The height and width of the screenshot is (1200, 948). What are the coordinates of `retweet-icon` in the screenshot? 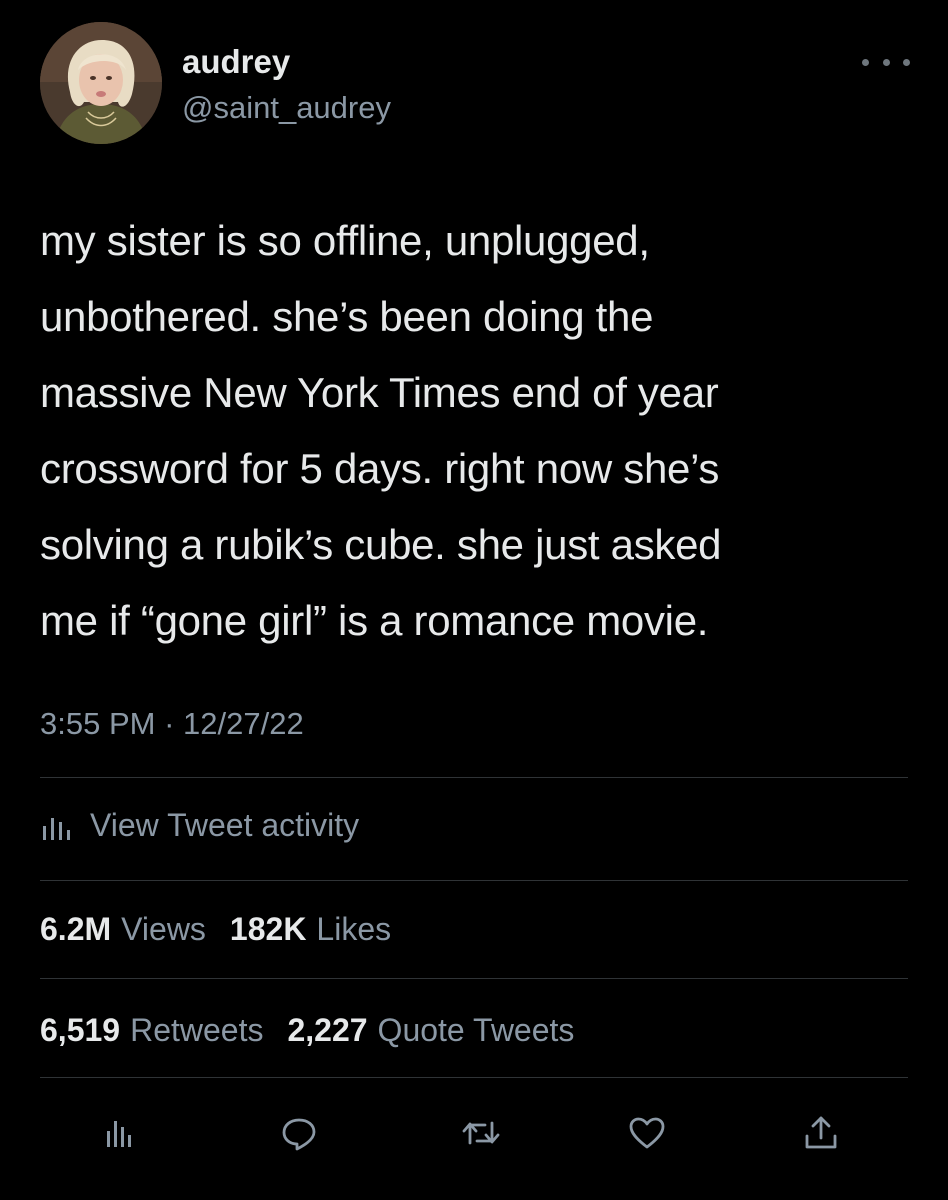 It's located at (481, 1133).